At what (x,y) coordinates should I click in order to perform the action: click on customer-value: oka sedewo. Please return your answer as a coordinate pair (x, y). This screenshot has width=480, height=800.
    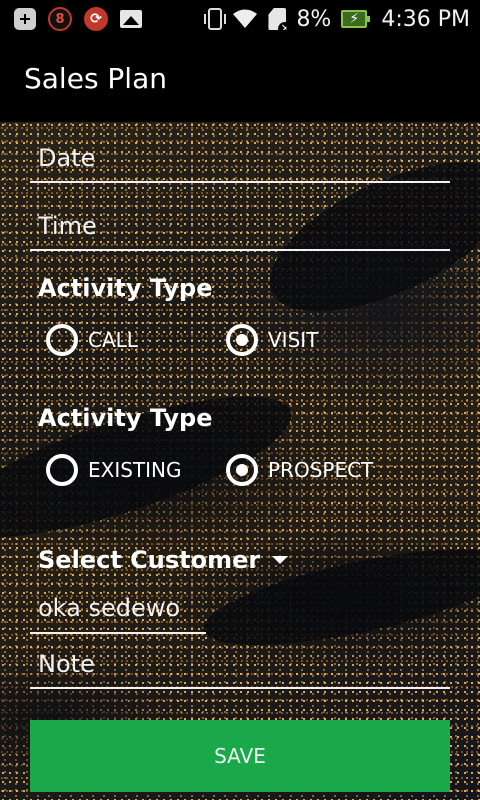
    Looking at the image, I should click on (109, 608).